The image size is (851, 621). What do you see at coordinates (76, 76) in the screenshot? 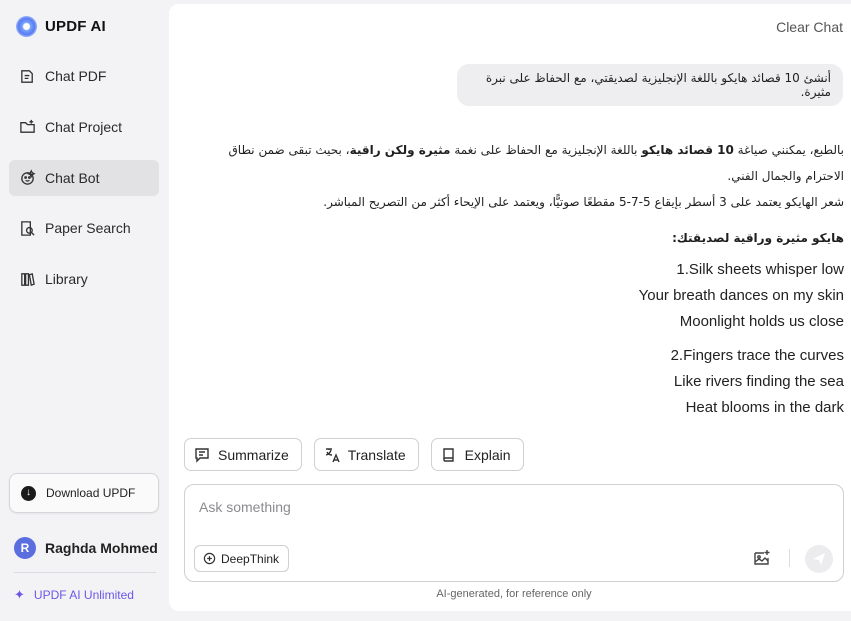
I see `sidebar-item-label: Chat PDF` at bounding box center [76, 76].